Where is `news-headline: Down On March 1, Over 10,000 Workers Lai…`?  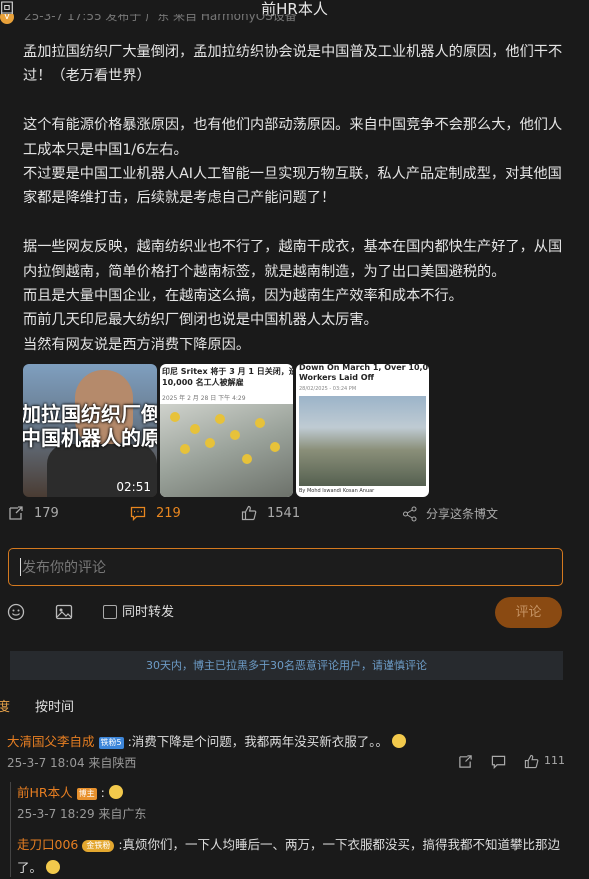
news-headline: Down On March 1, Over 10,000 Workers Lai… is located at coordinates (364, 373).